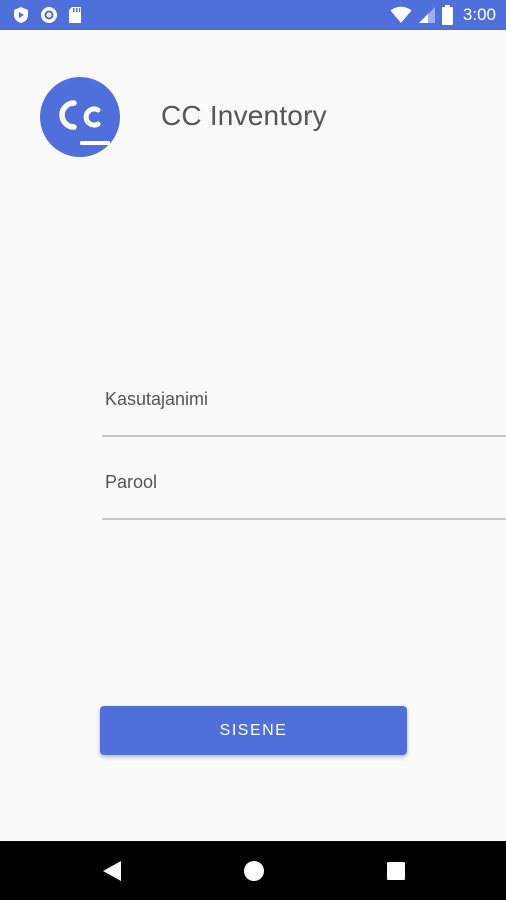 This screenshot has height=900, width=506. What do you see at coordinates (21, 15) in the screenshot?
I see `play-protect-icon` at bounding box center [21, 15].